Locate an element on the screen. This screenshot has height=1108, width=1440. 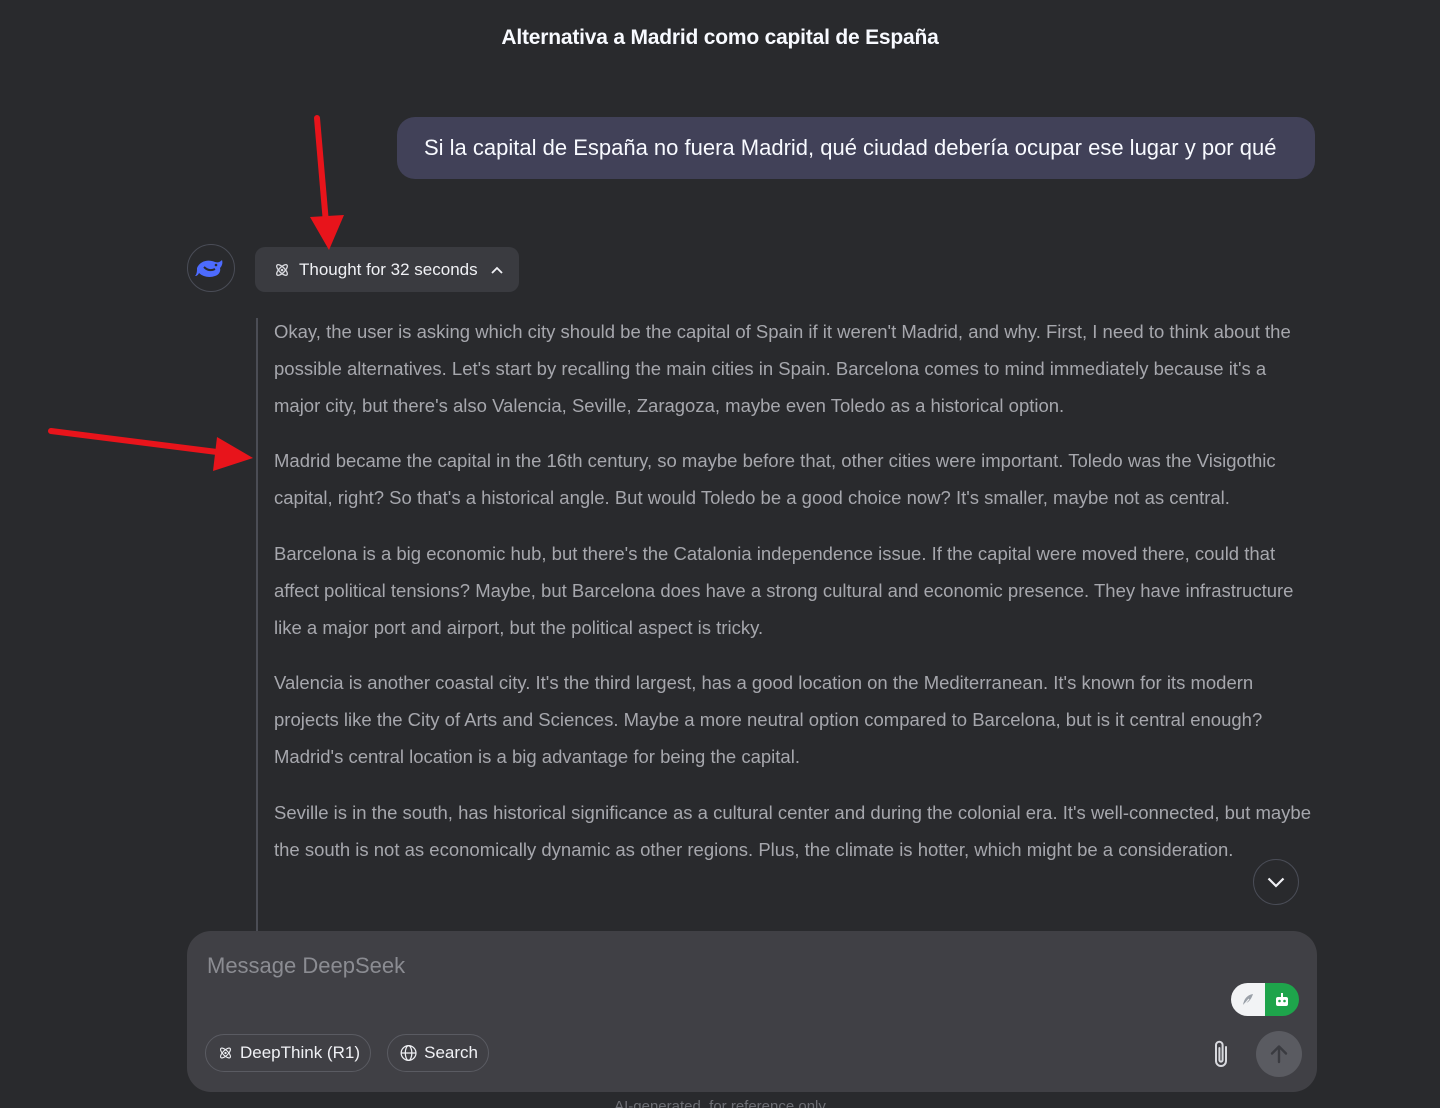
disclaimer-text: AI-generated, for reference only is located at coordinates (720, 1103).